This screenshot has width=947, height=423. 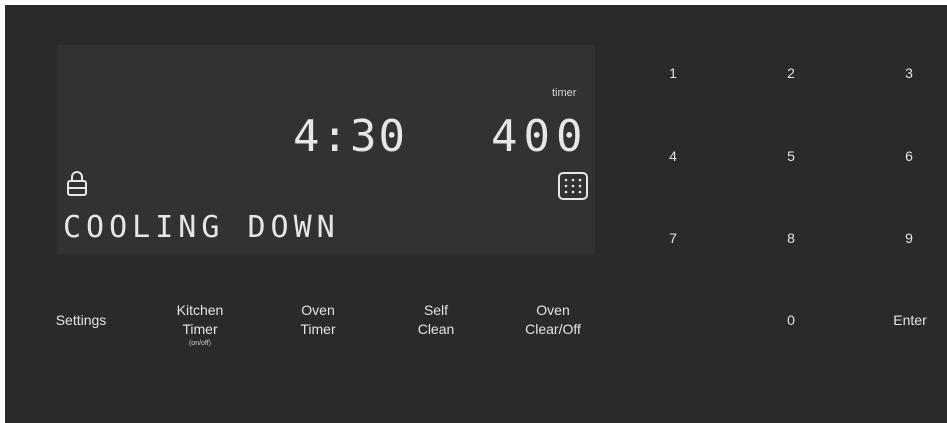 What do you see at coordinates (910, 320) in the screenshot?
I see `enter-button: Enter` at bounding box center [910, 320].